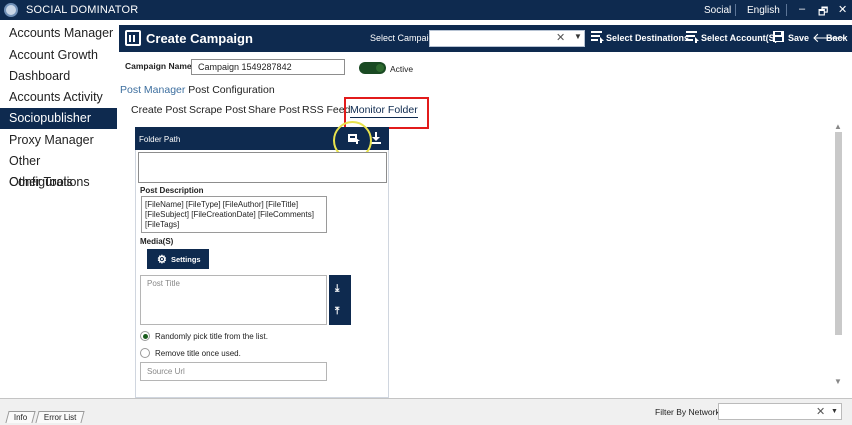 This screenshot has width=852, height=425. What do you see at coordinates (58, 140) in the screenshot?
I see `sidebar-item-proxy-manager: Proxy Manager` at bounding box center [58, 140].